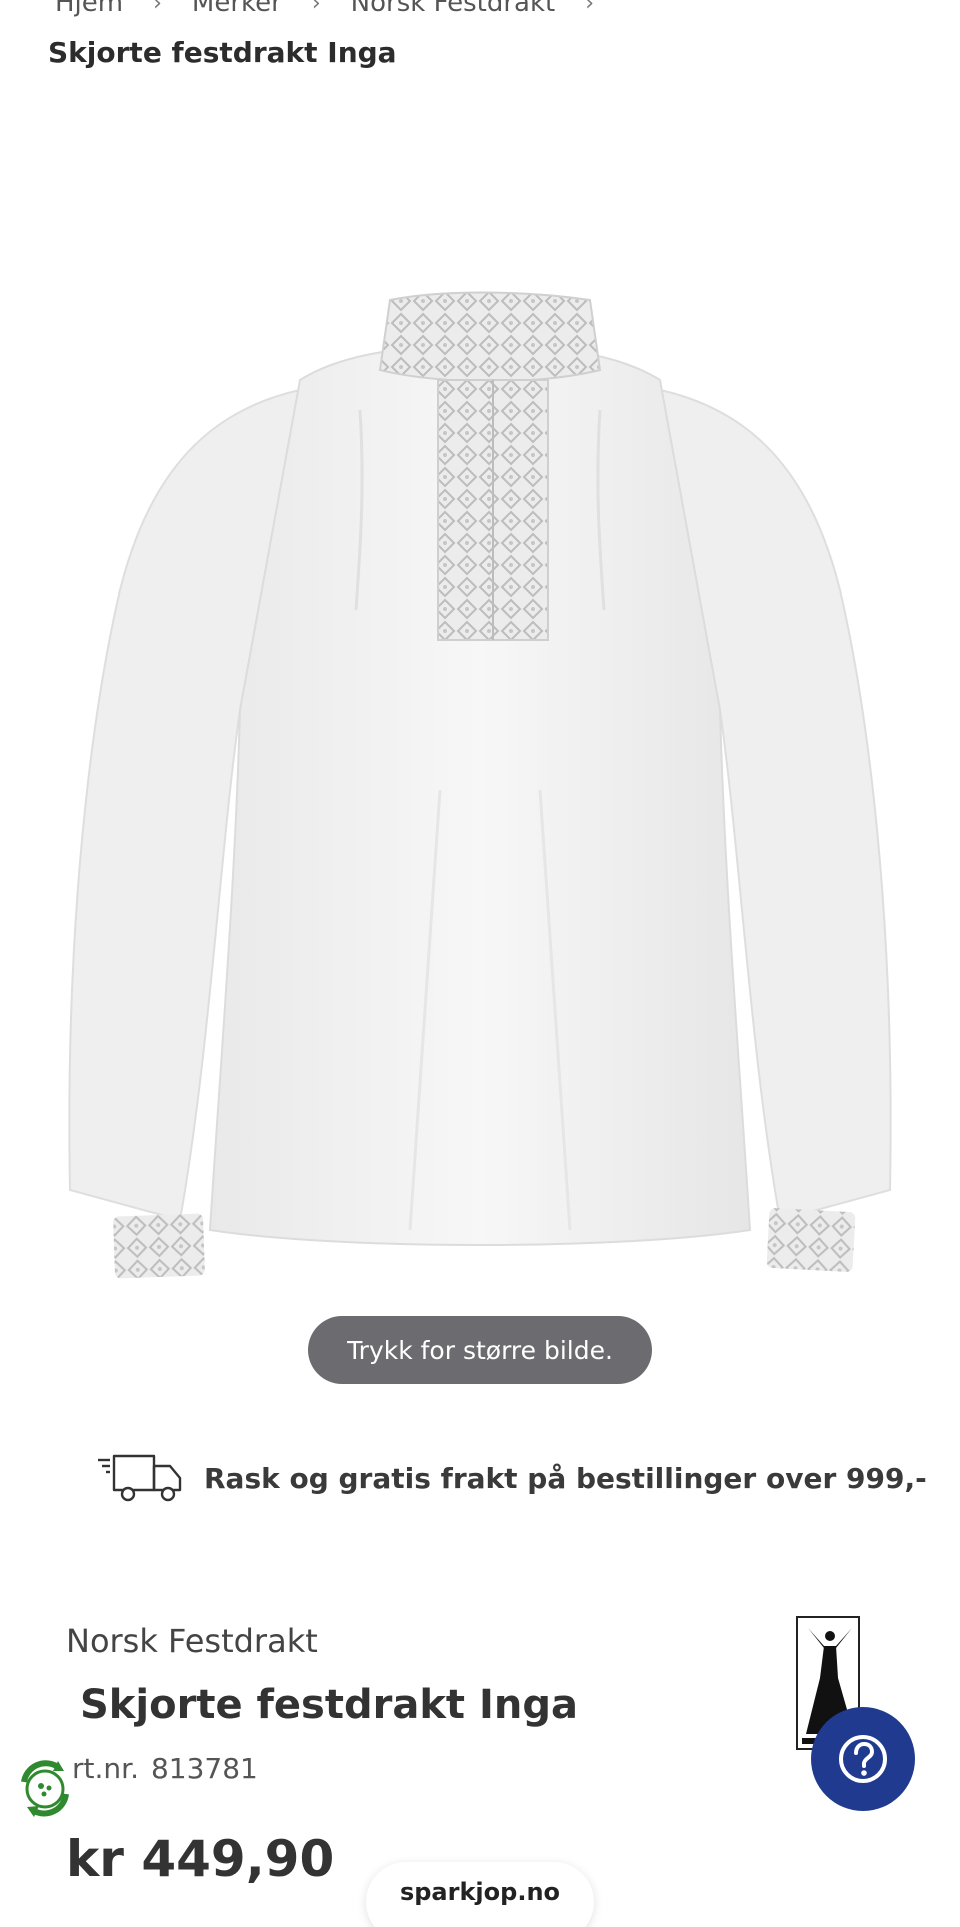 The width and height of the screenshot is (960, 1927). Describe the element at coordinates (89, 9) in the screenshot. I see `breadcrumb-link-hjem: Hjem` at that location.